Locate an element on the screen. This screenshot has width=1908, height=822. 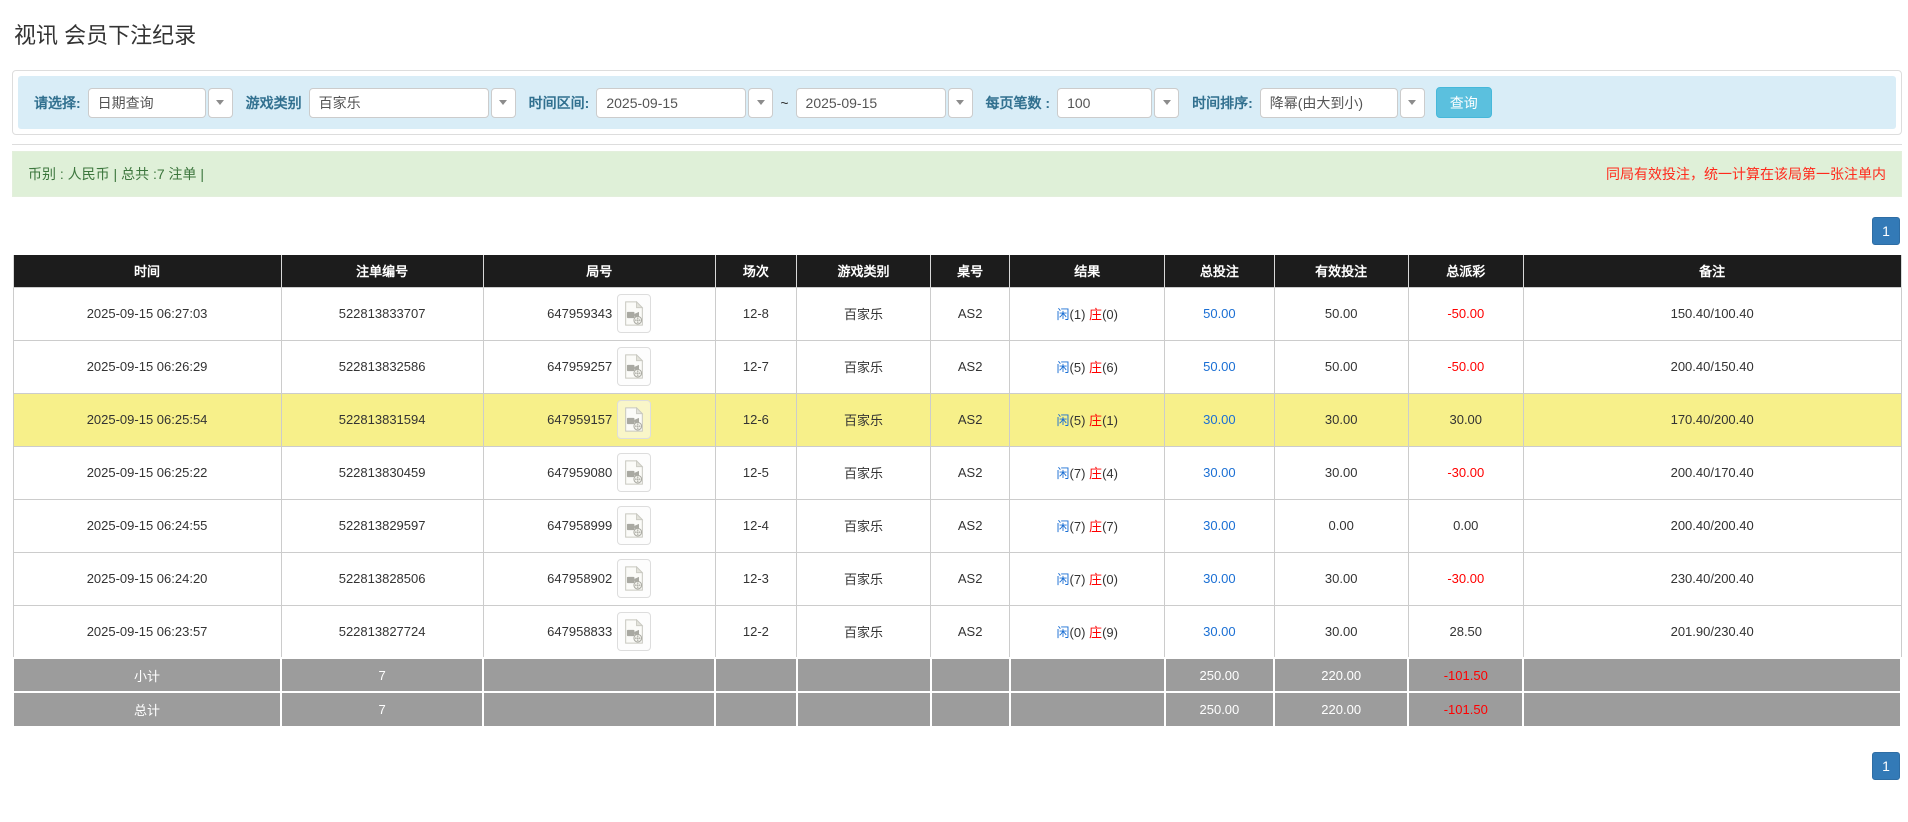
game-type-combobox: 百家乐 is located at coordinates (412, 102).